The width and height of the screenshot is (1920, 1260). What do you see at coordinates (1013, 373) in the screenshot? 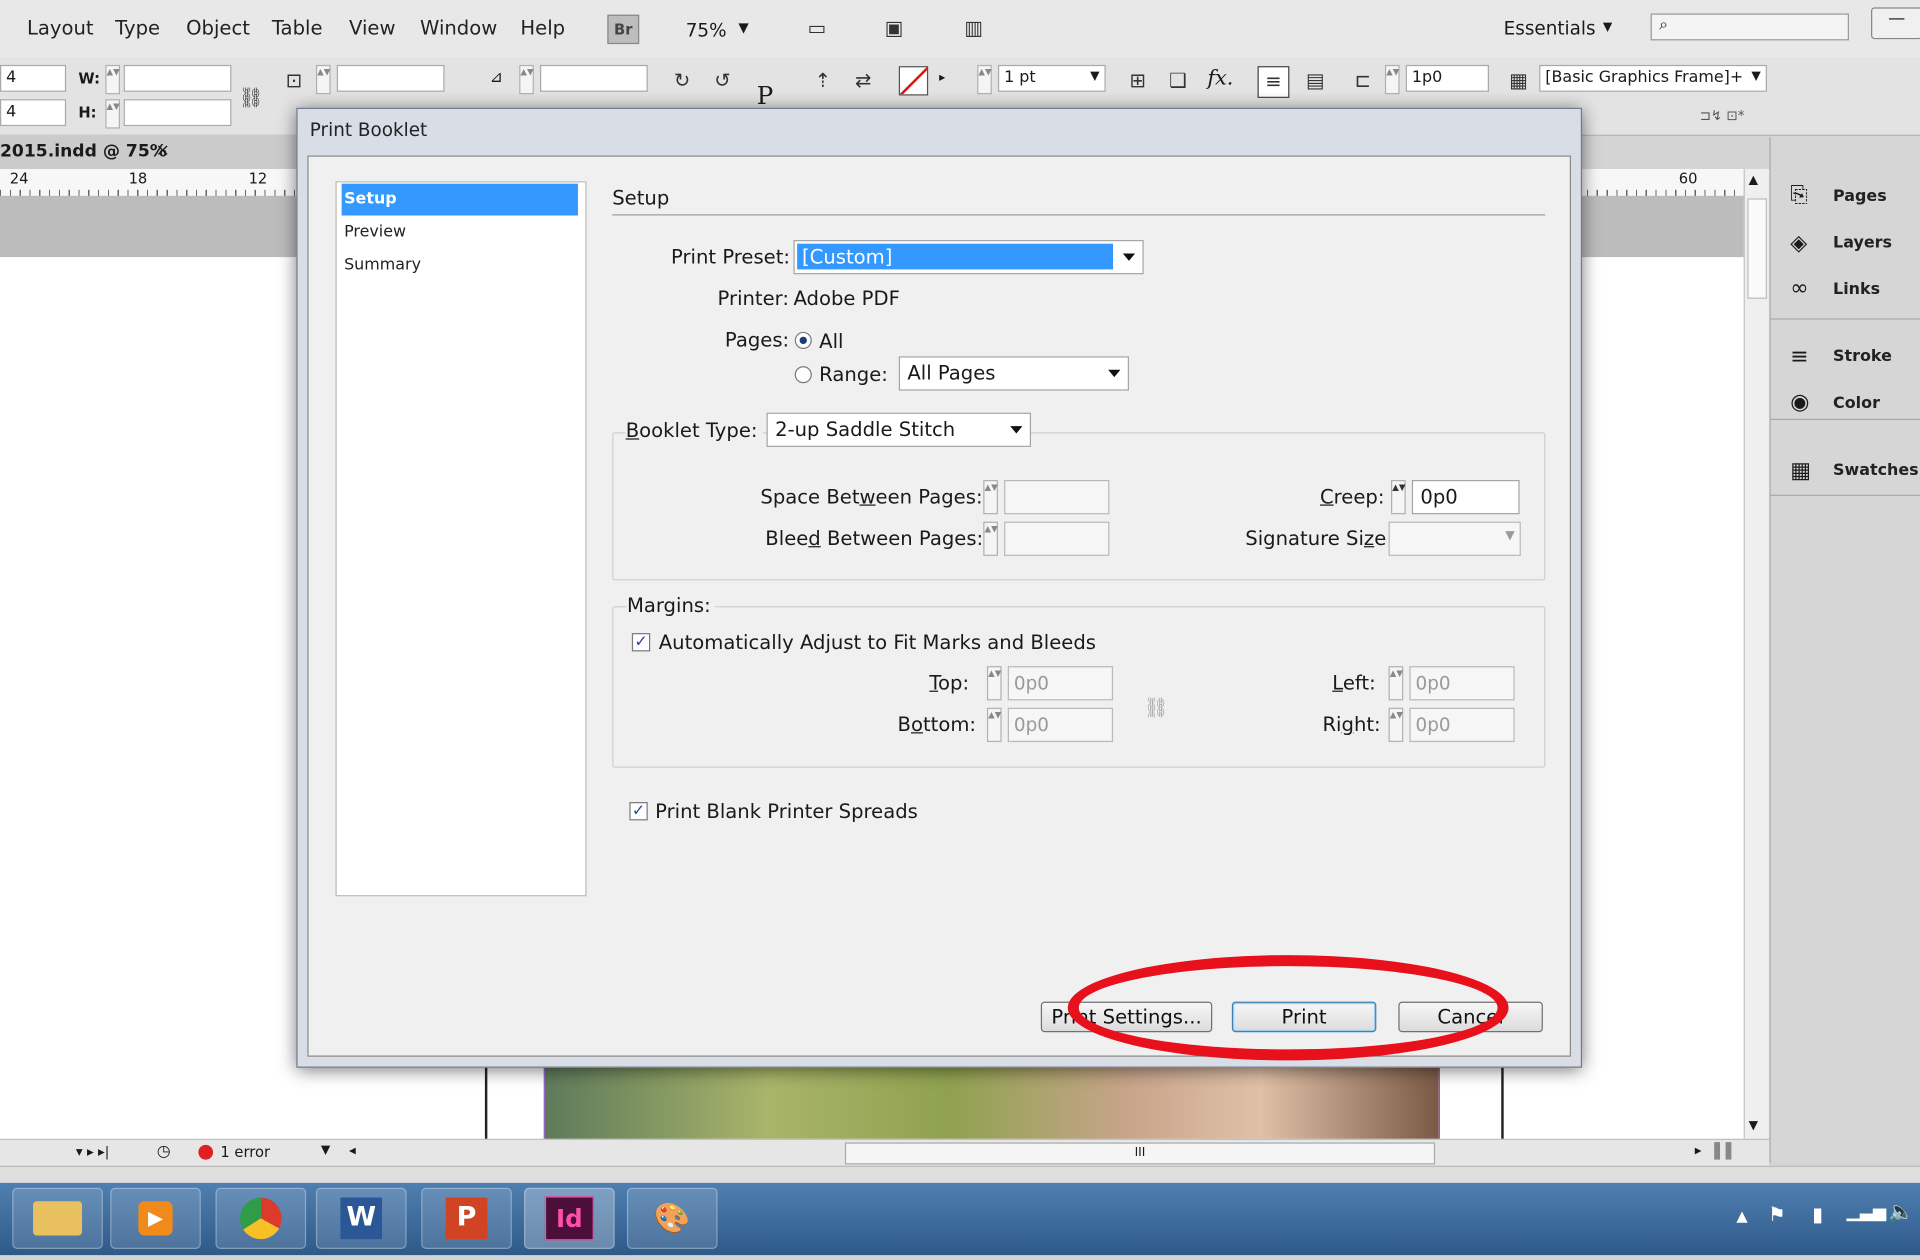
I see `page-range-select: All Pages` at bounding box center [1013, 373].